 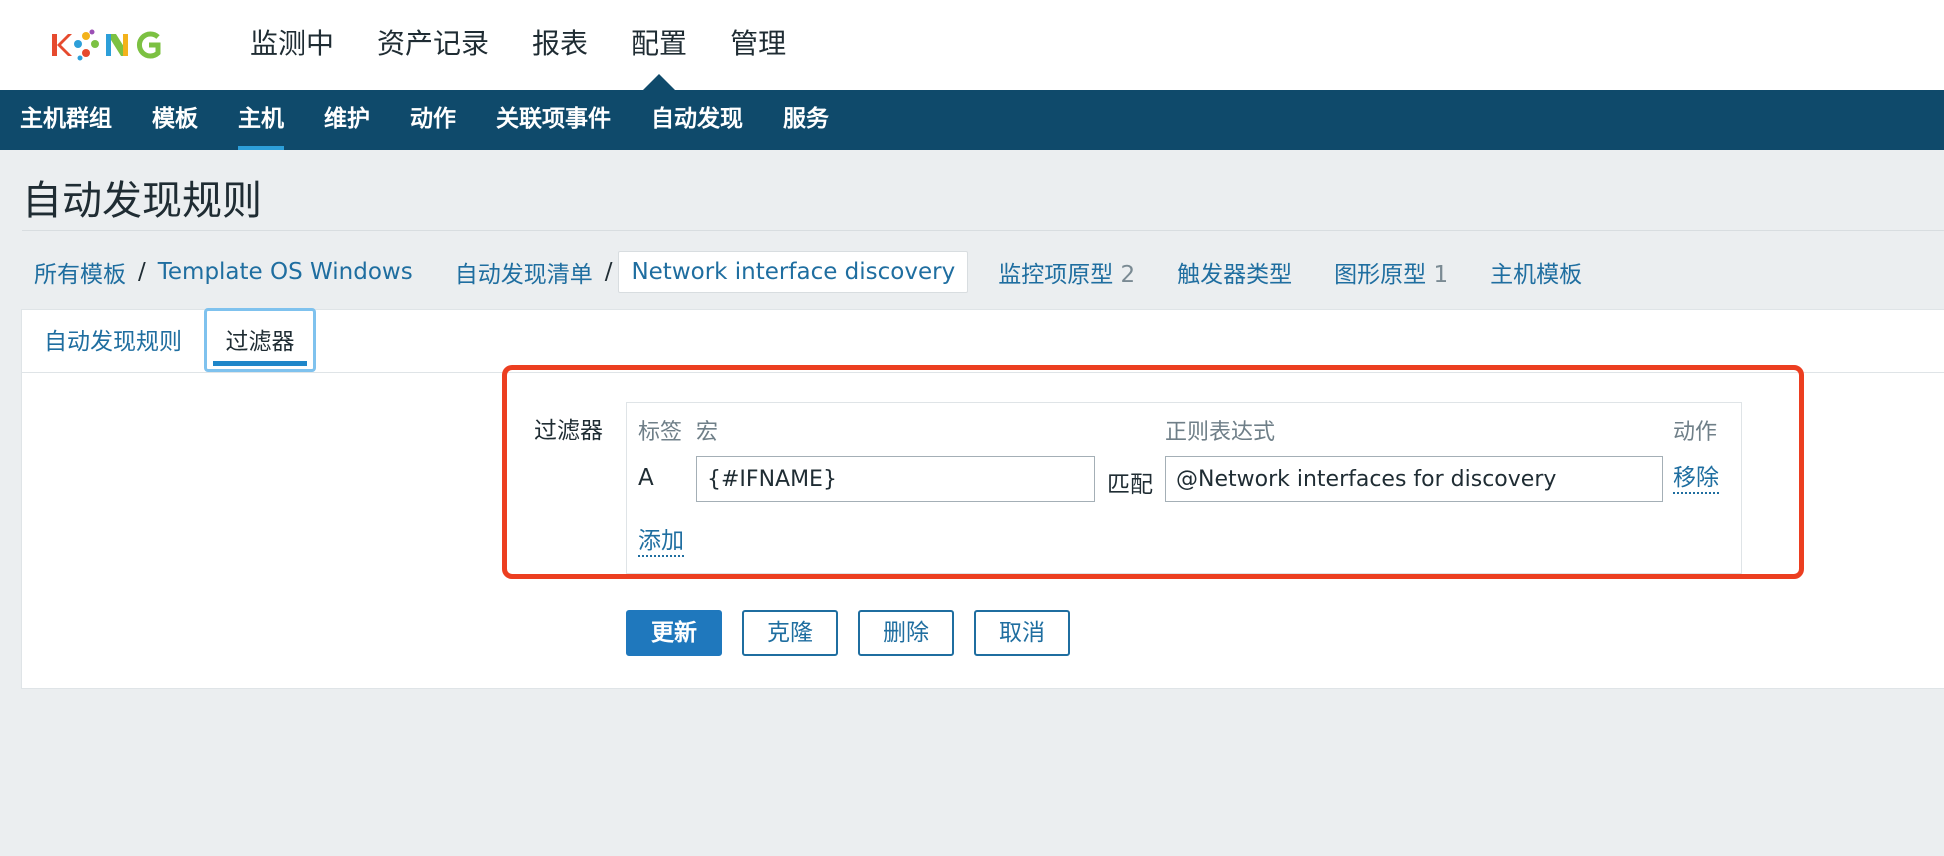 What do you see at coordinates (292, 45) in the screenshot?
I see `menu-item-monitoring: 监测中` at bounding box center [292, 45].